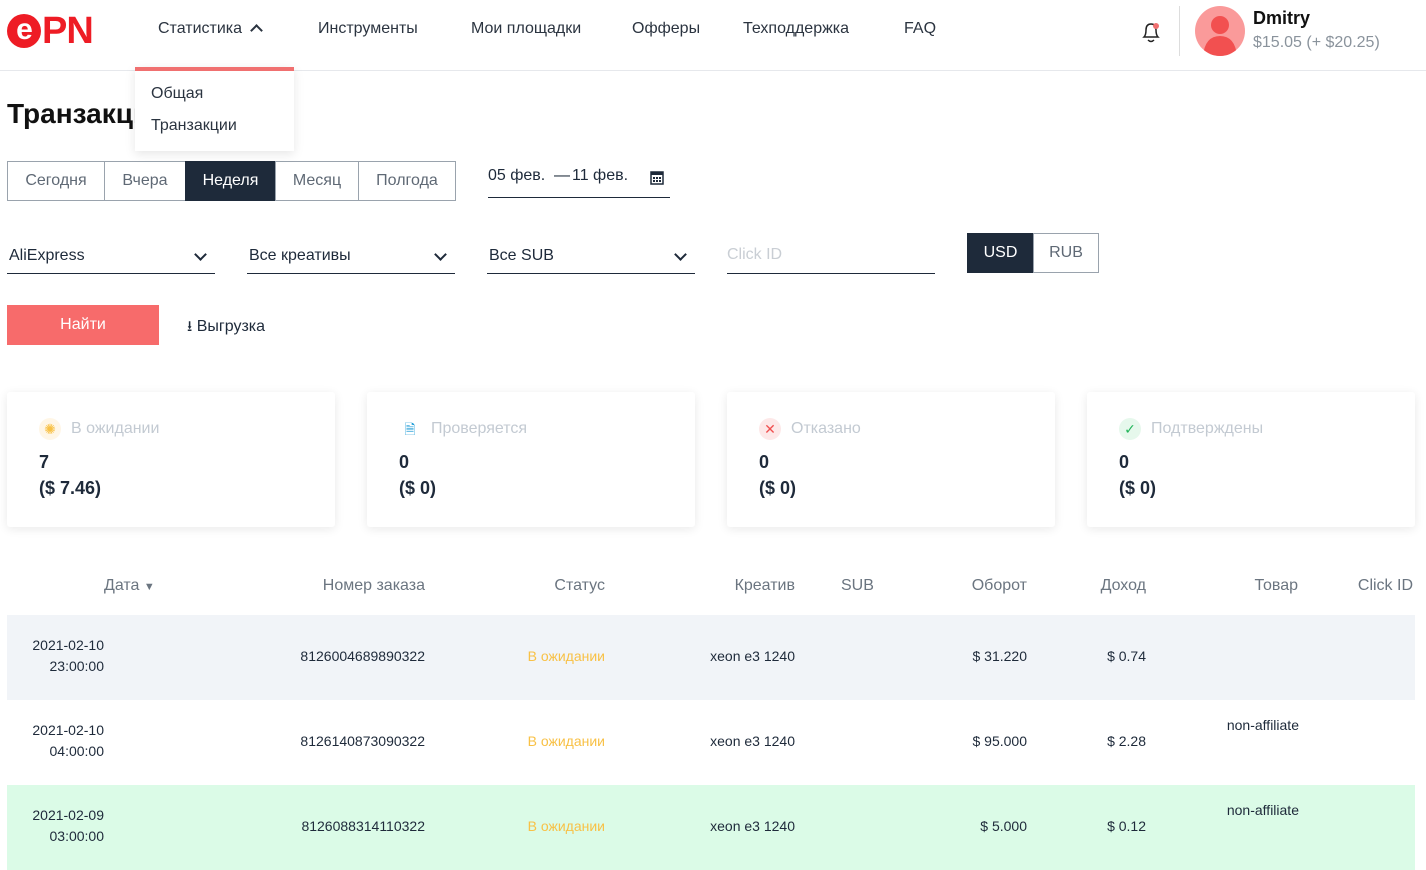 This screenshot has height=870, width=1426. What do you see at coordinates (657, 180) in the screenshot?
I see `calendar-icon` at bounding box center [657, 180].